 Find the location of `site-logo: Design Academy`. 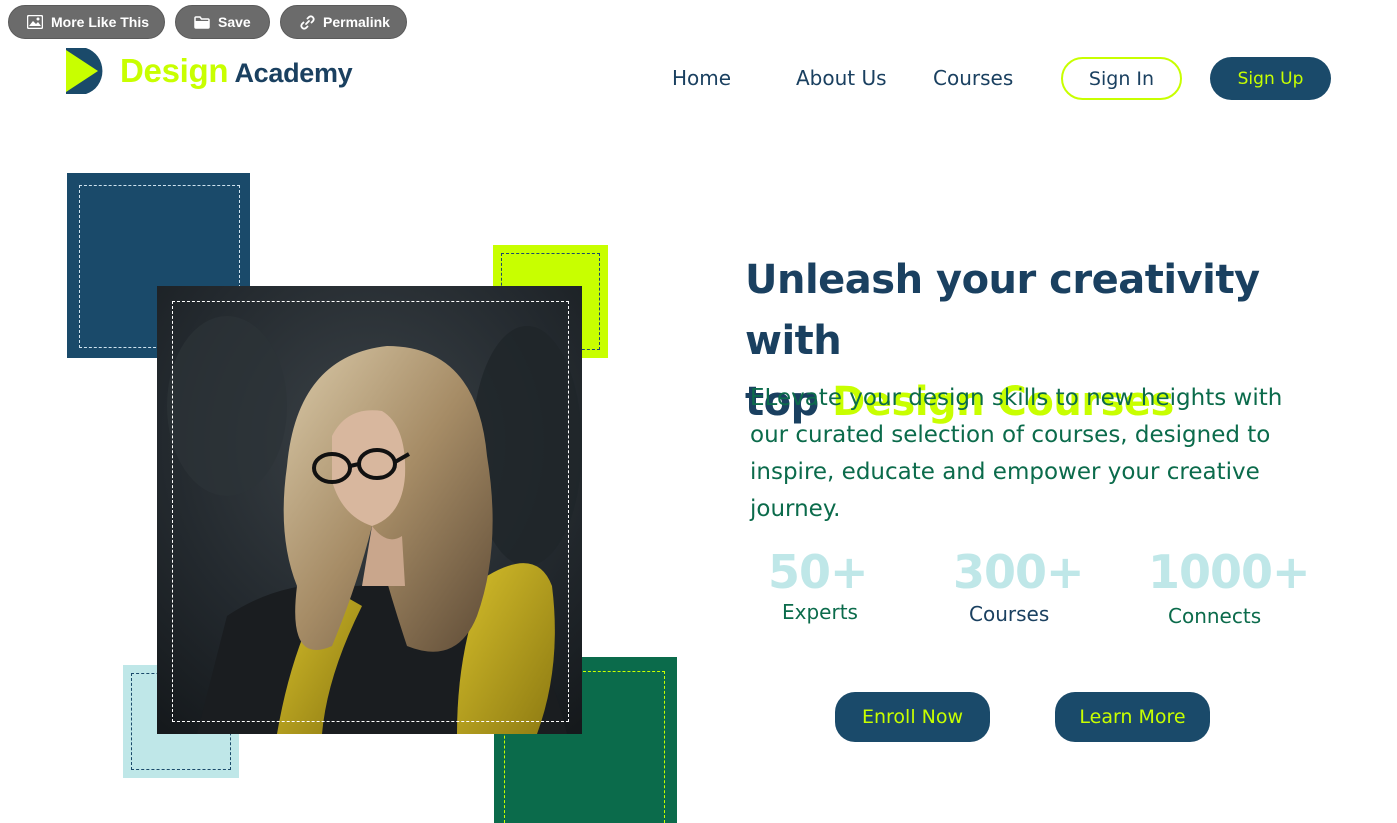

site-logo: Design Academy is located at coordinates (208, 71).